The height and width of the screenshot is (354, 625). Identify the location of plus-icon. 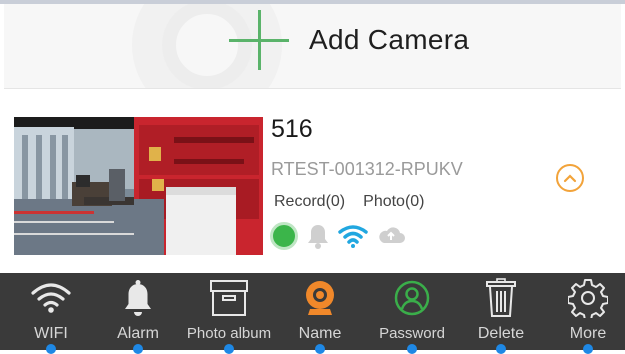
(259, 40).